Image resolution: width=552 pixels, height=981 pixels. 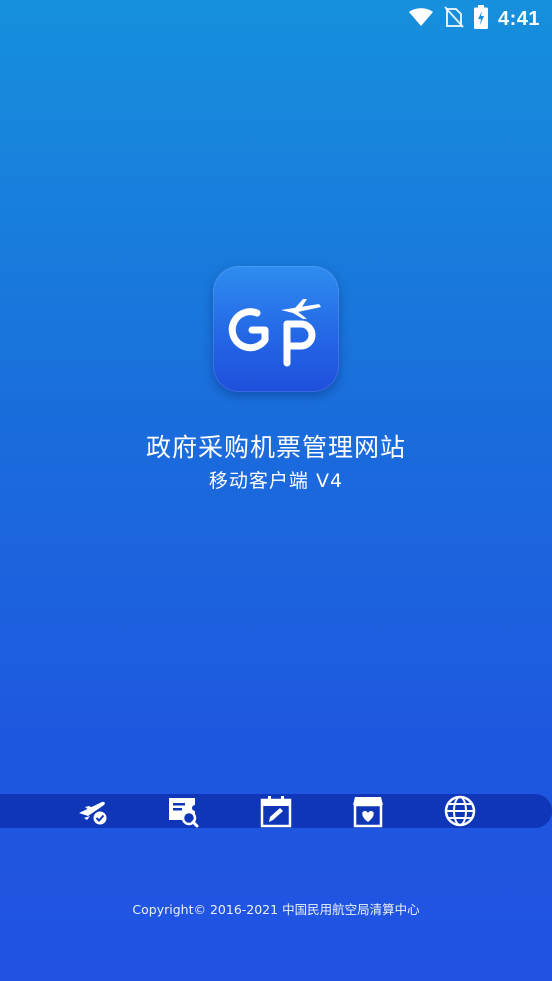 I want to click on wifi-icon, so click(x=421, y=19).